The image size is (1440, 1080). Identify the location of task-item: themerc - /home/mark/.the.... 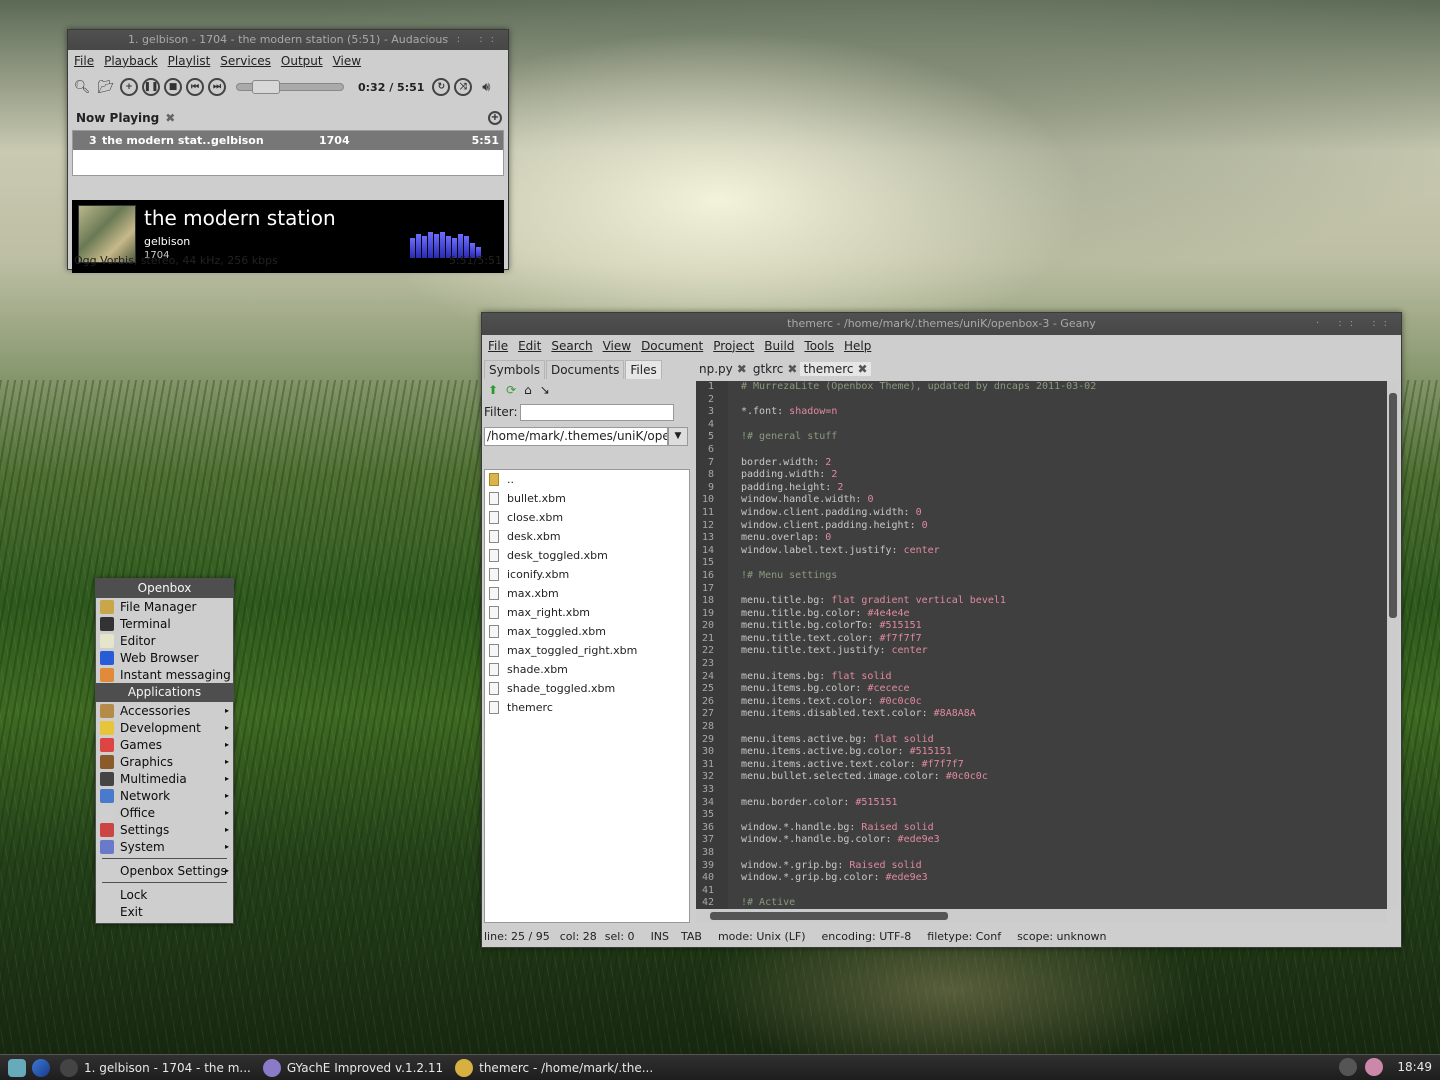
(554, 1067).